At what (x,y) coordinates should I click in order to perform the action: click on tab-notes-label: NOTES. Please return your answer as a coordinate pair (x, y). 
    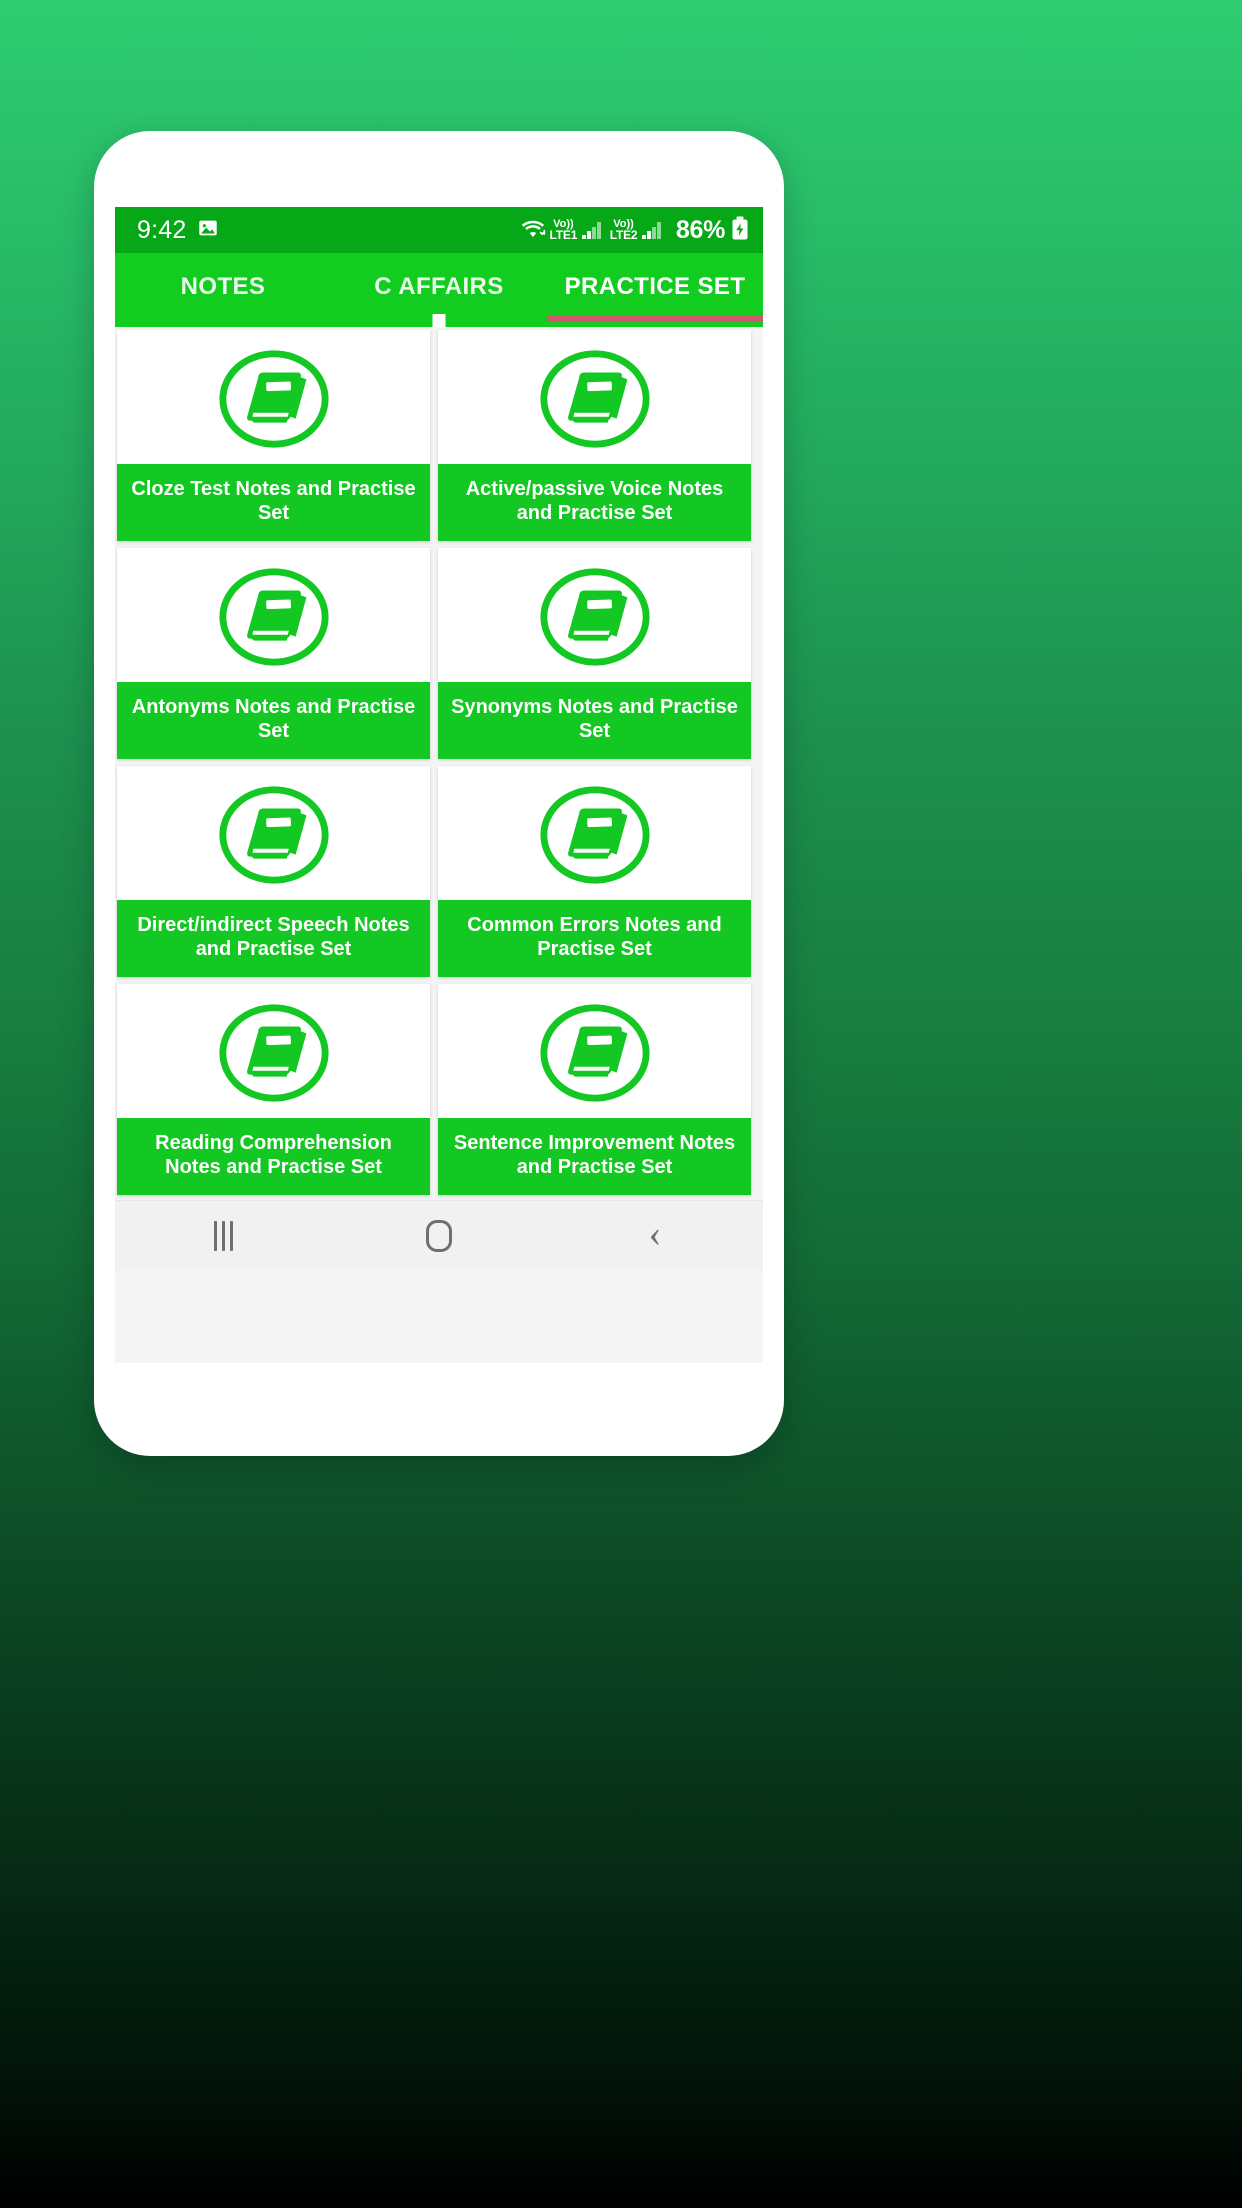
    Looking at the image, I should click on (223, 286).